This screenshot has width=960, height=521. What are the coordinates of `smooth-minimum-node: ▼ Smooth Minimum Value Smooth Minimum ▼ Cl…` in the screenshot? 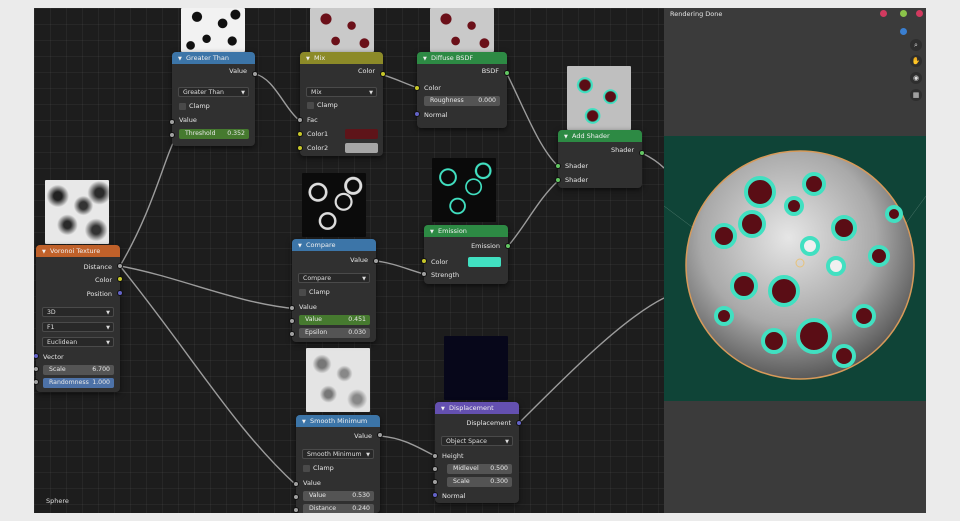 It's located at (338, 464).